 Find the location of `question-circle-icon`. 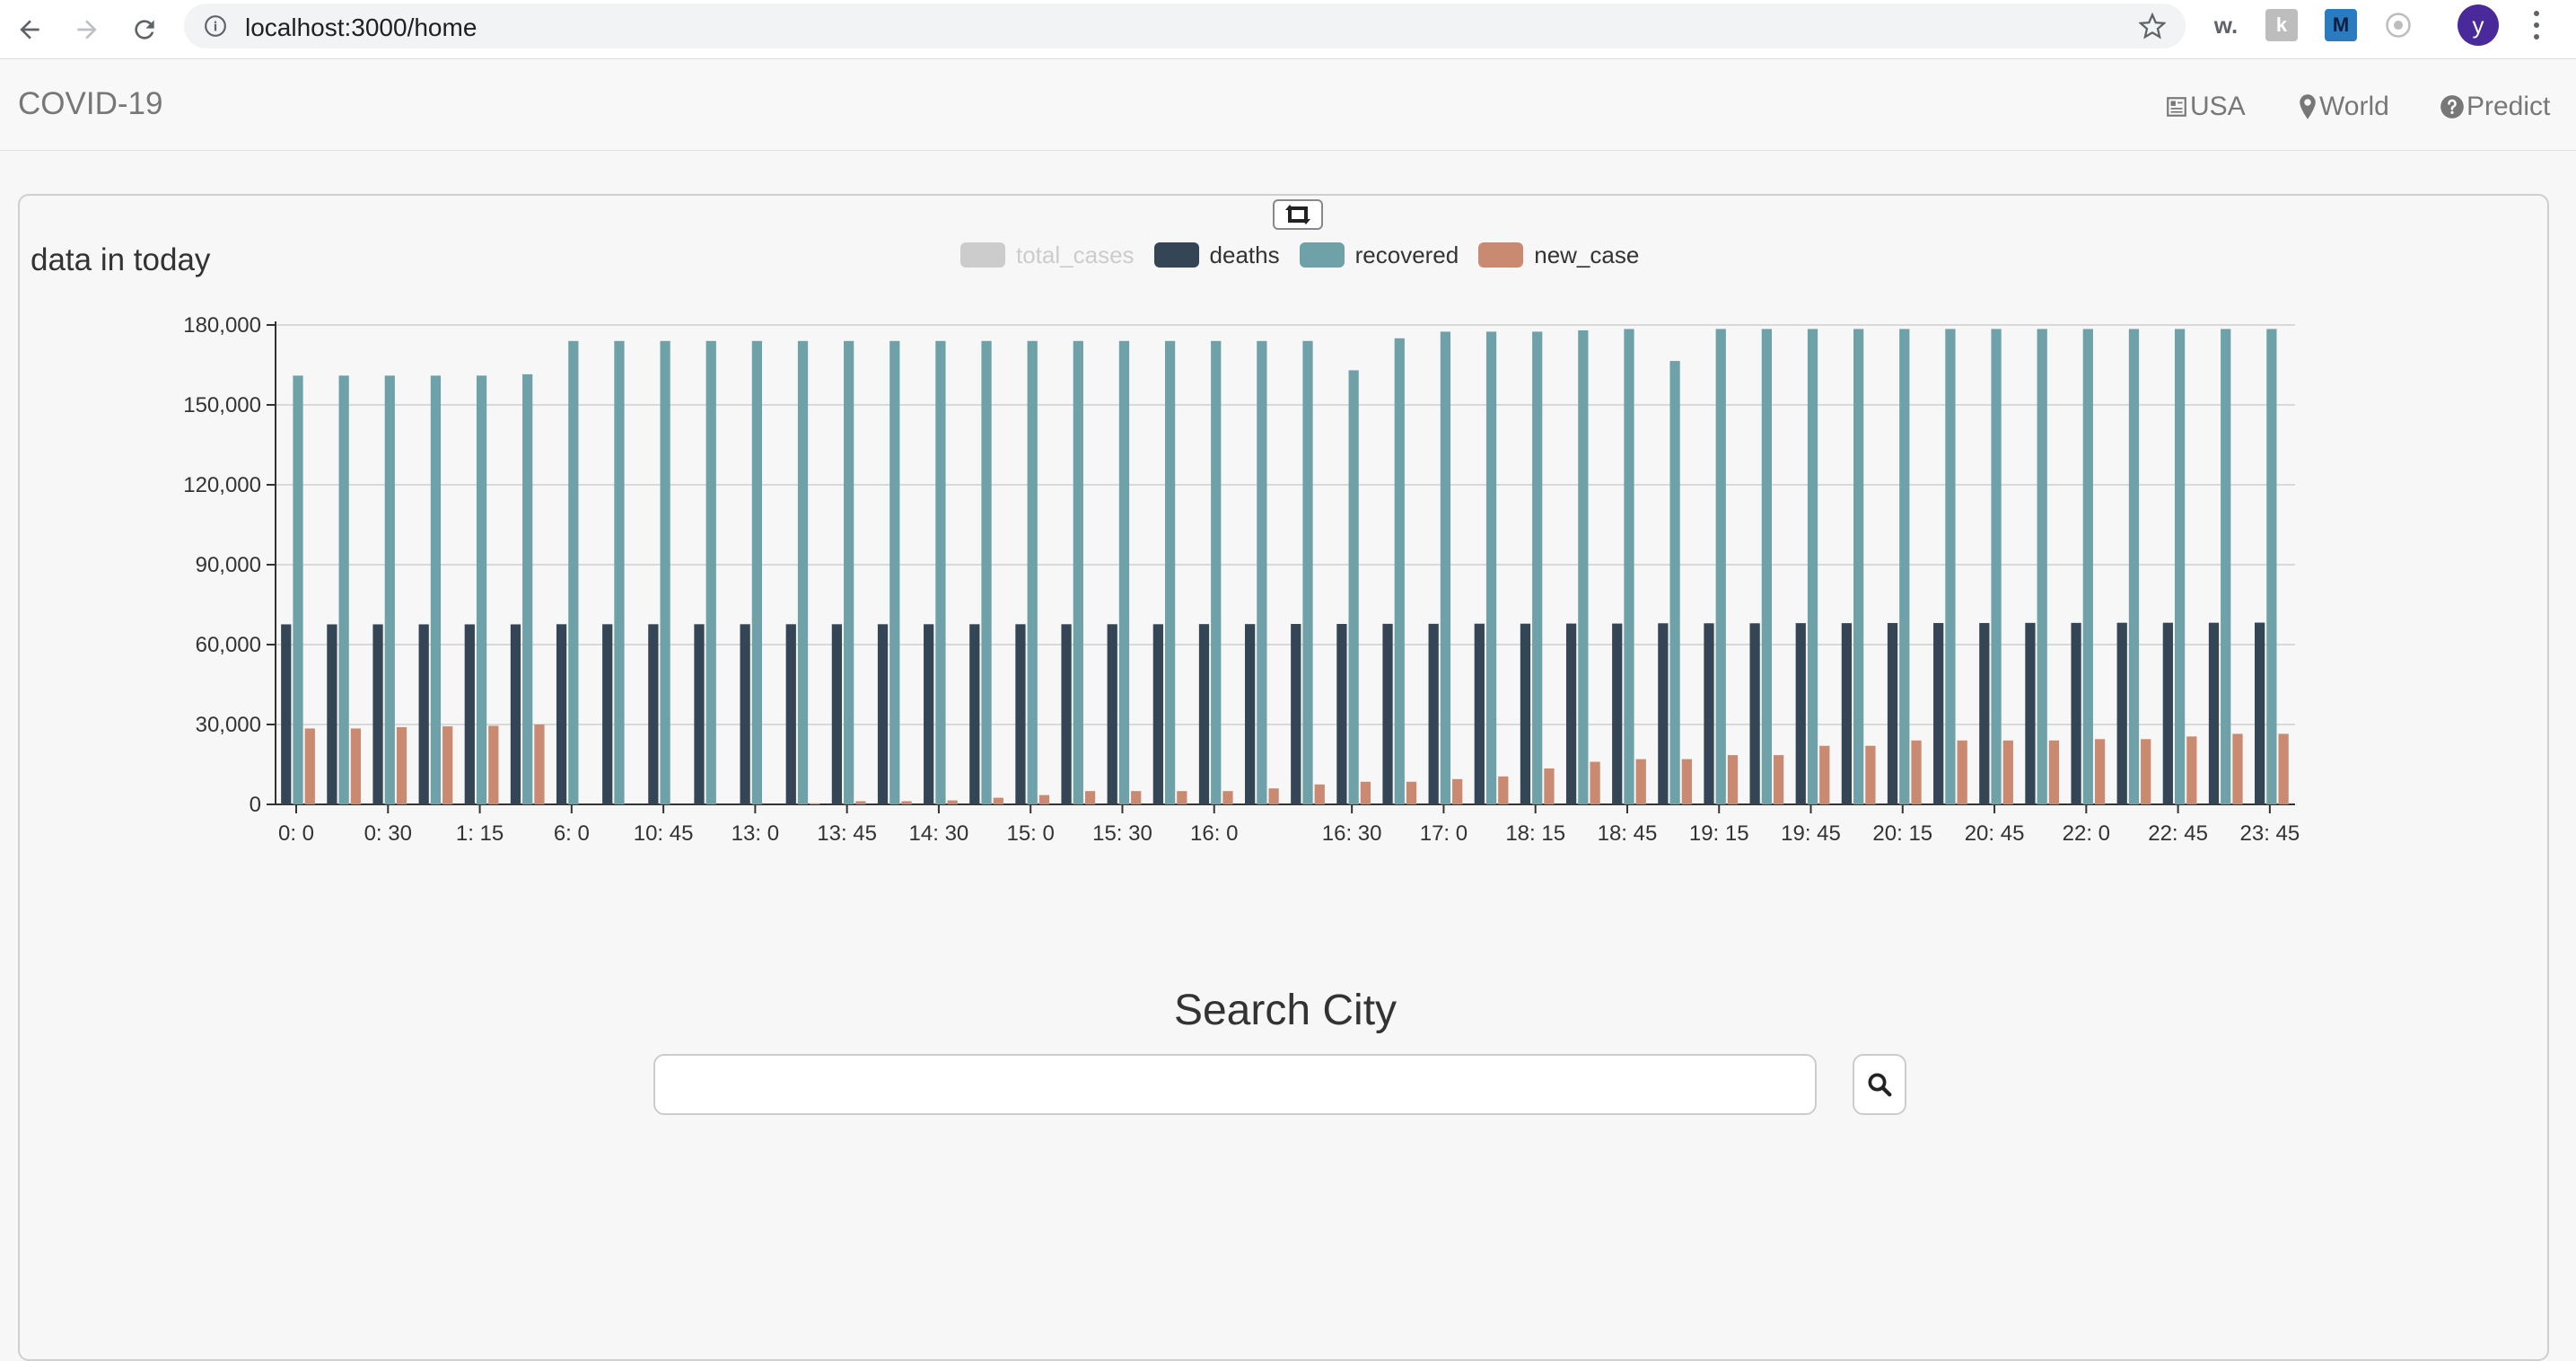

question-circle-icon is located at coordinates (2452, 107).